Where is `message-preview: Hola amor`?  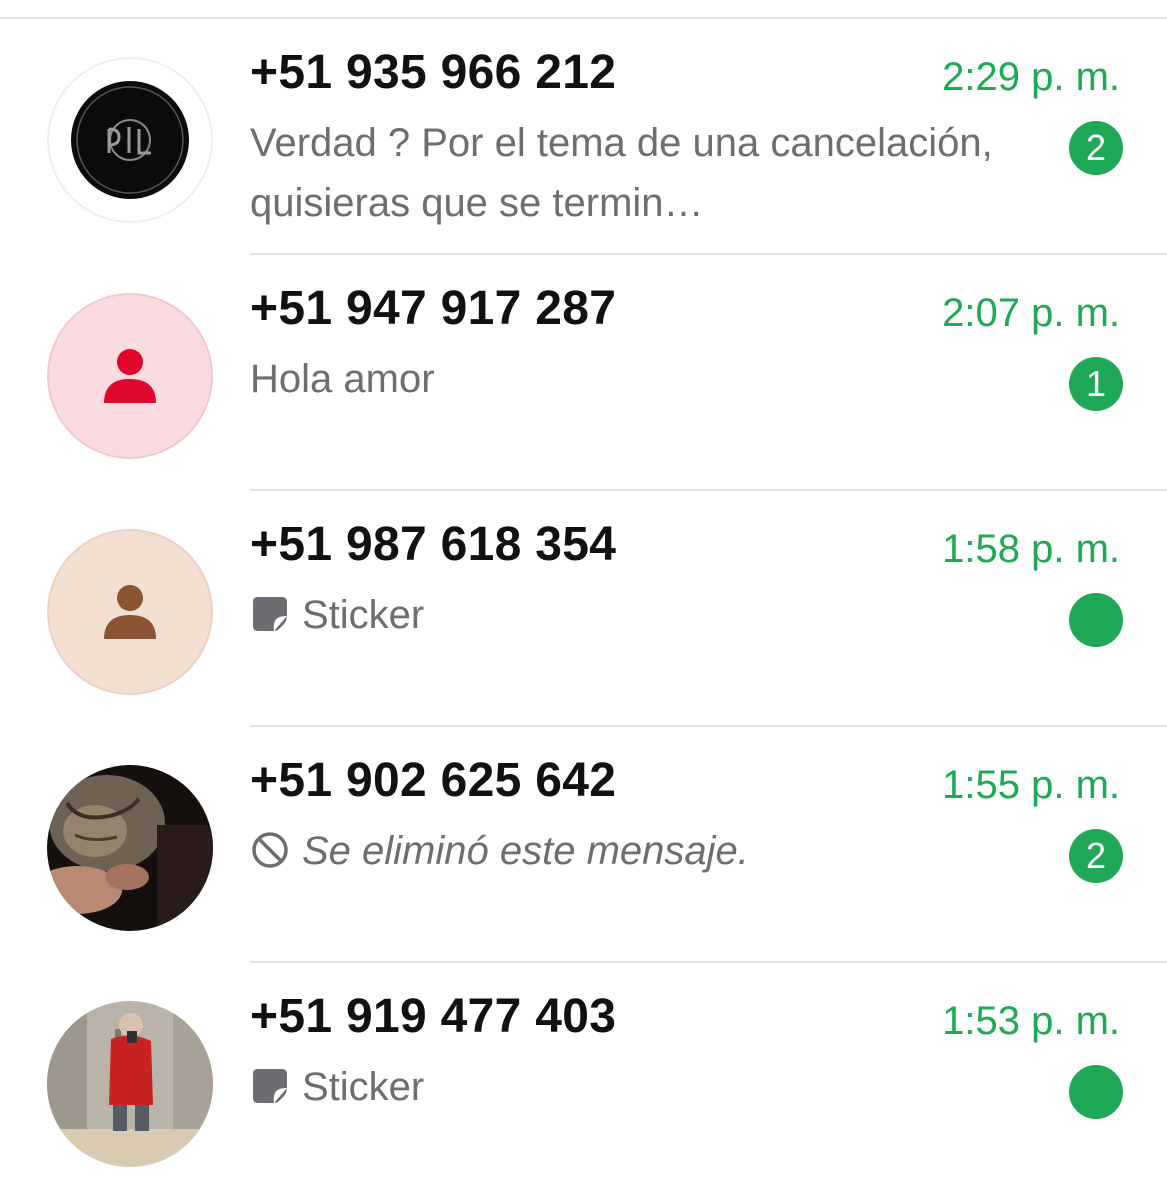 message-preview: Hola amor is located at coordinates (342, 379).